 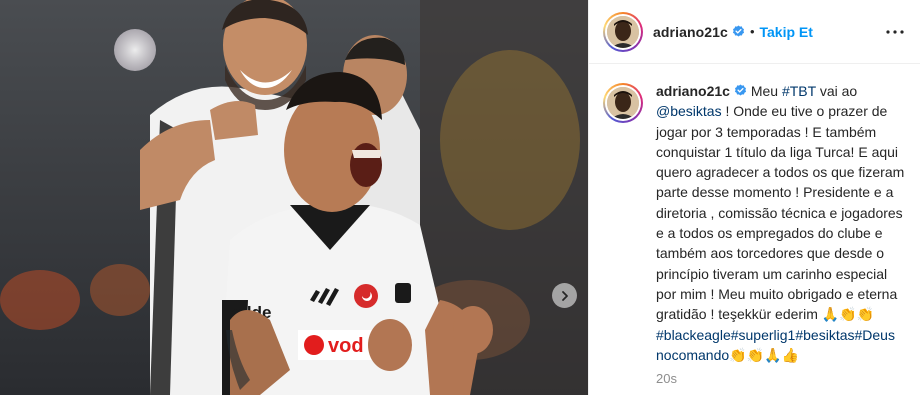 I want to click on caption-text-segment: 👏👏🙏👍, so click(x=764, y=354).